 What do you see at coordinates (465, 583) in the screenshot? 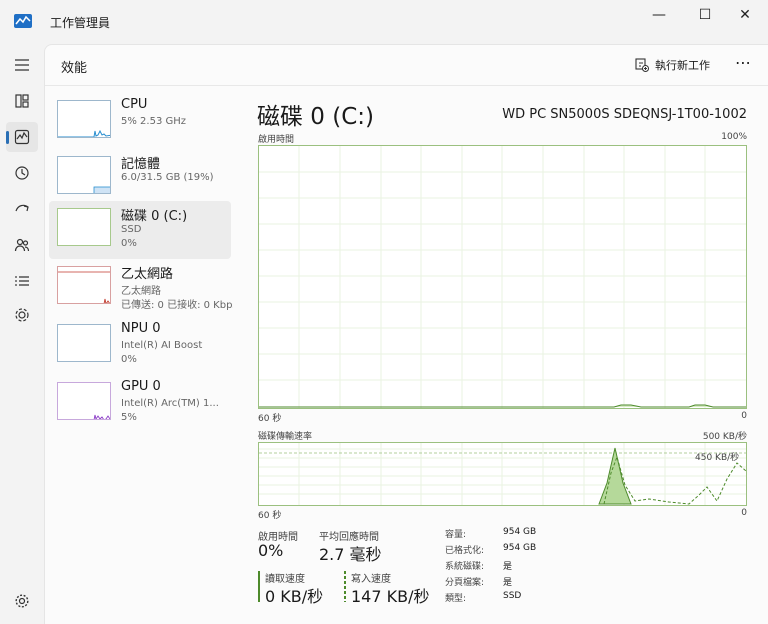
I see `property-key: 分頁檔案:` at bounding box center [465, 583].